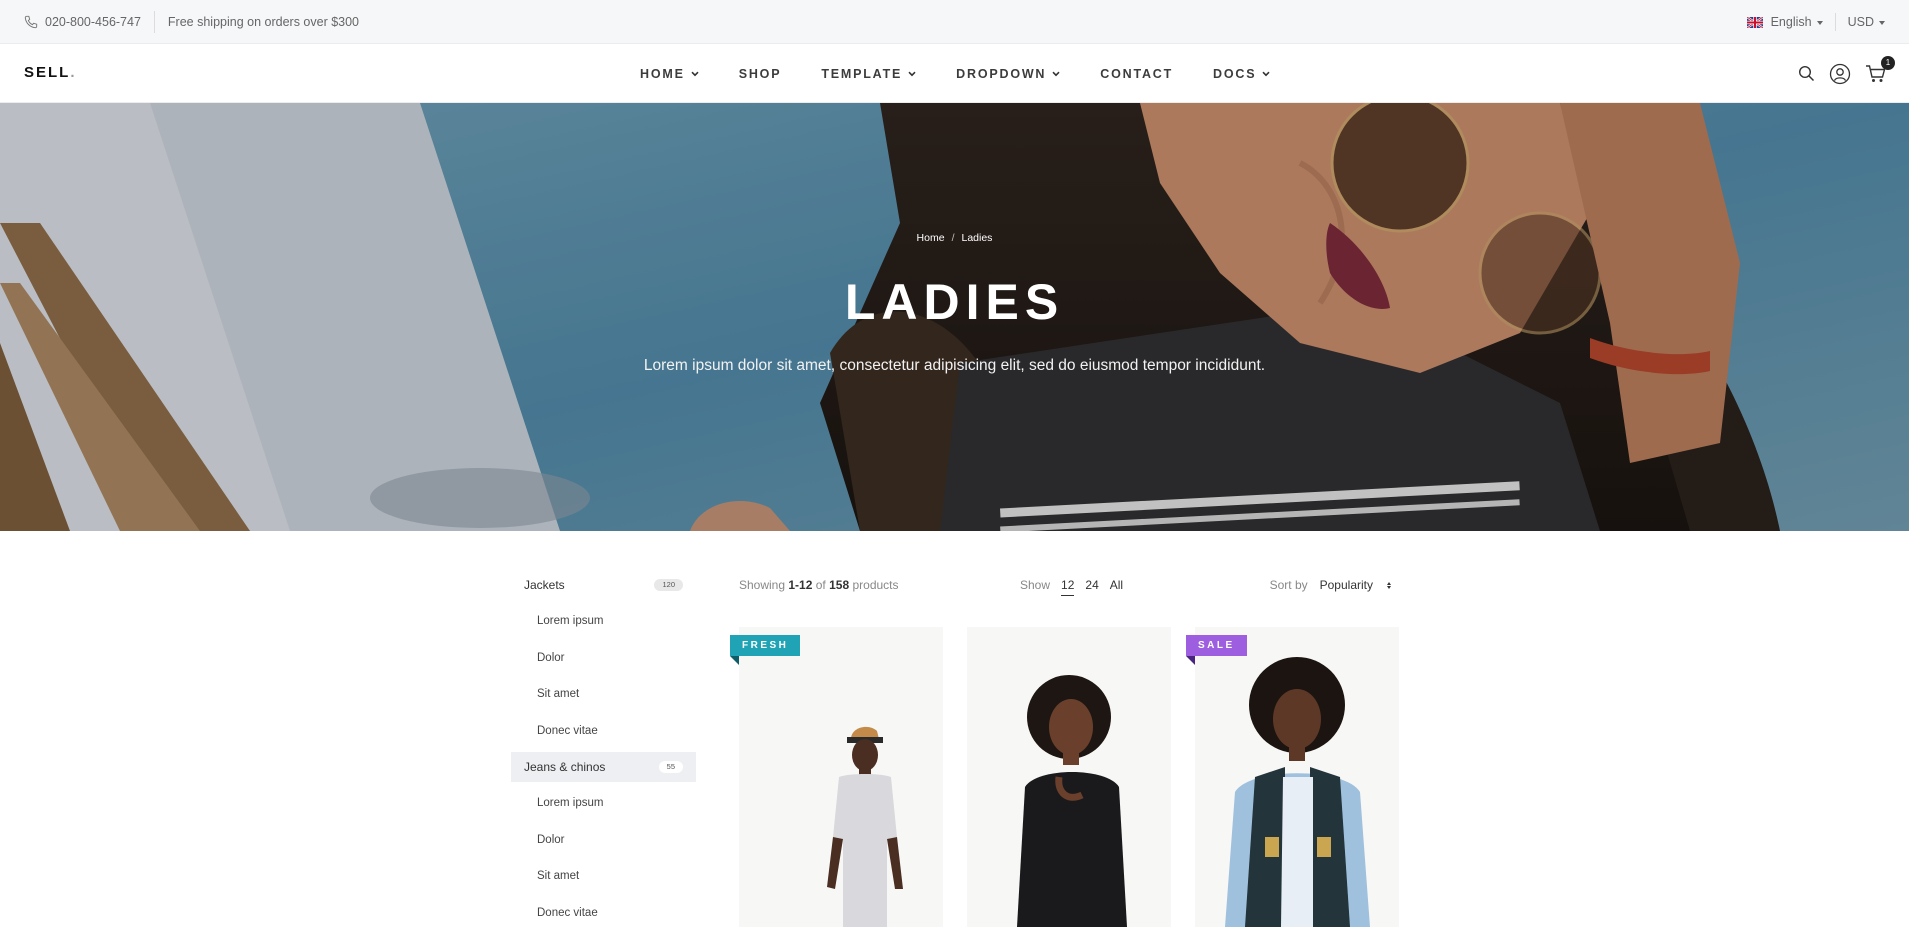 This screenshot has width=1909, height=934. Describe the element at coordinates (1116, 587) in the screenshot. I see `page-size-option-all: All` at that location.